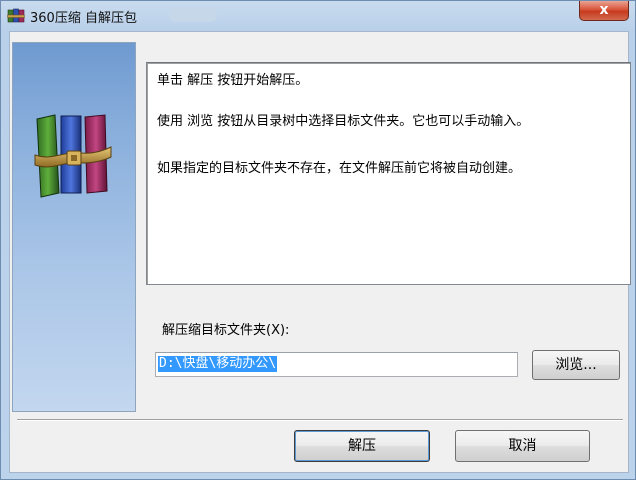 This screenshot has height=480, width=636. I want to click on destination-folder-value: D:\快盘\移动办公\, so click(218, 364).